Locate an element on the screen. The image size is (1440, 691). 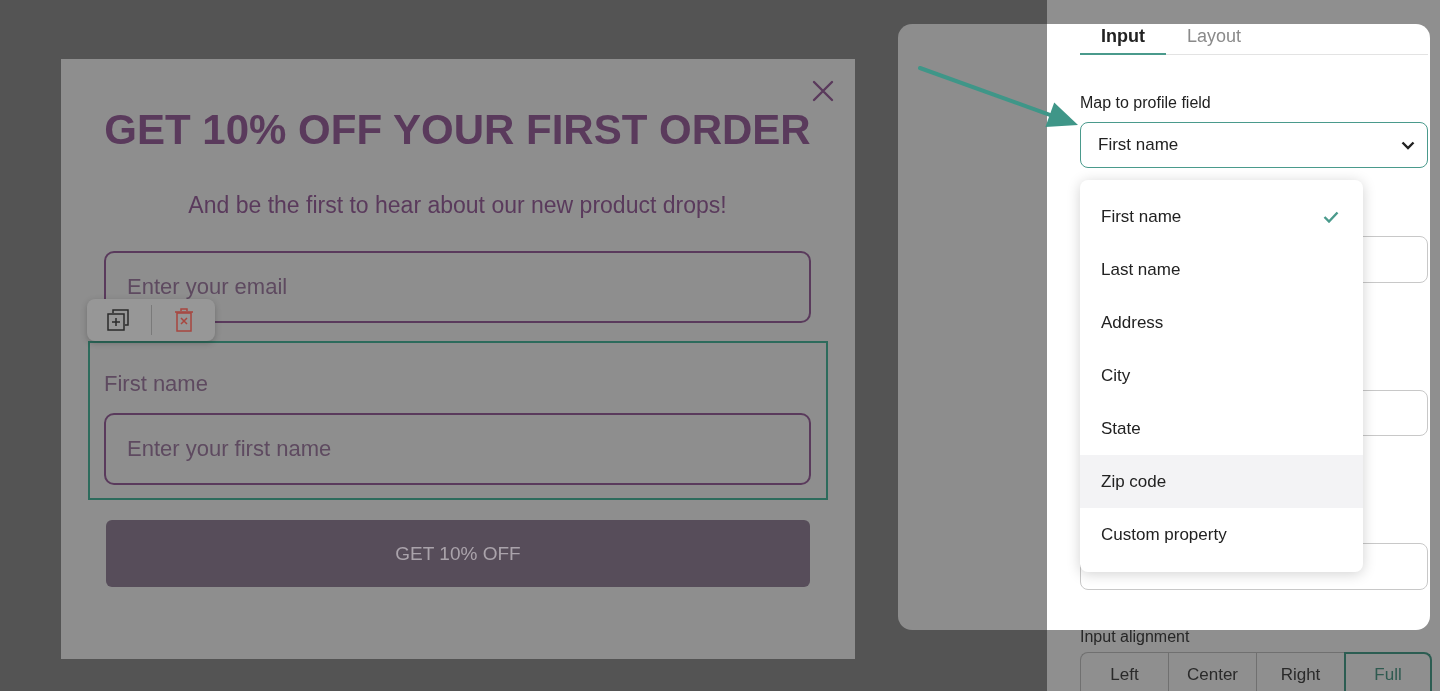
dropdown-option: First name is located at coordinates (1221, 216).